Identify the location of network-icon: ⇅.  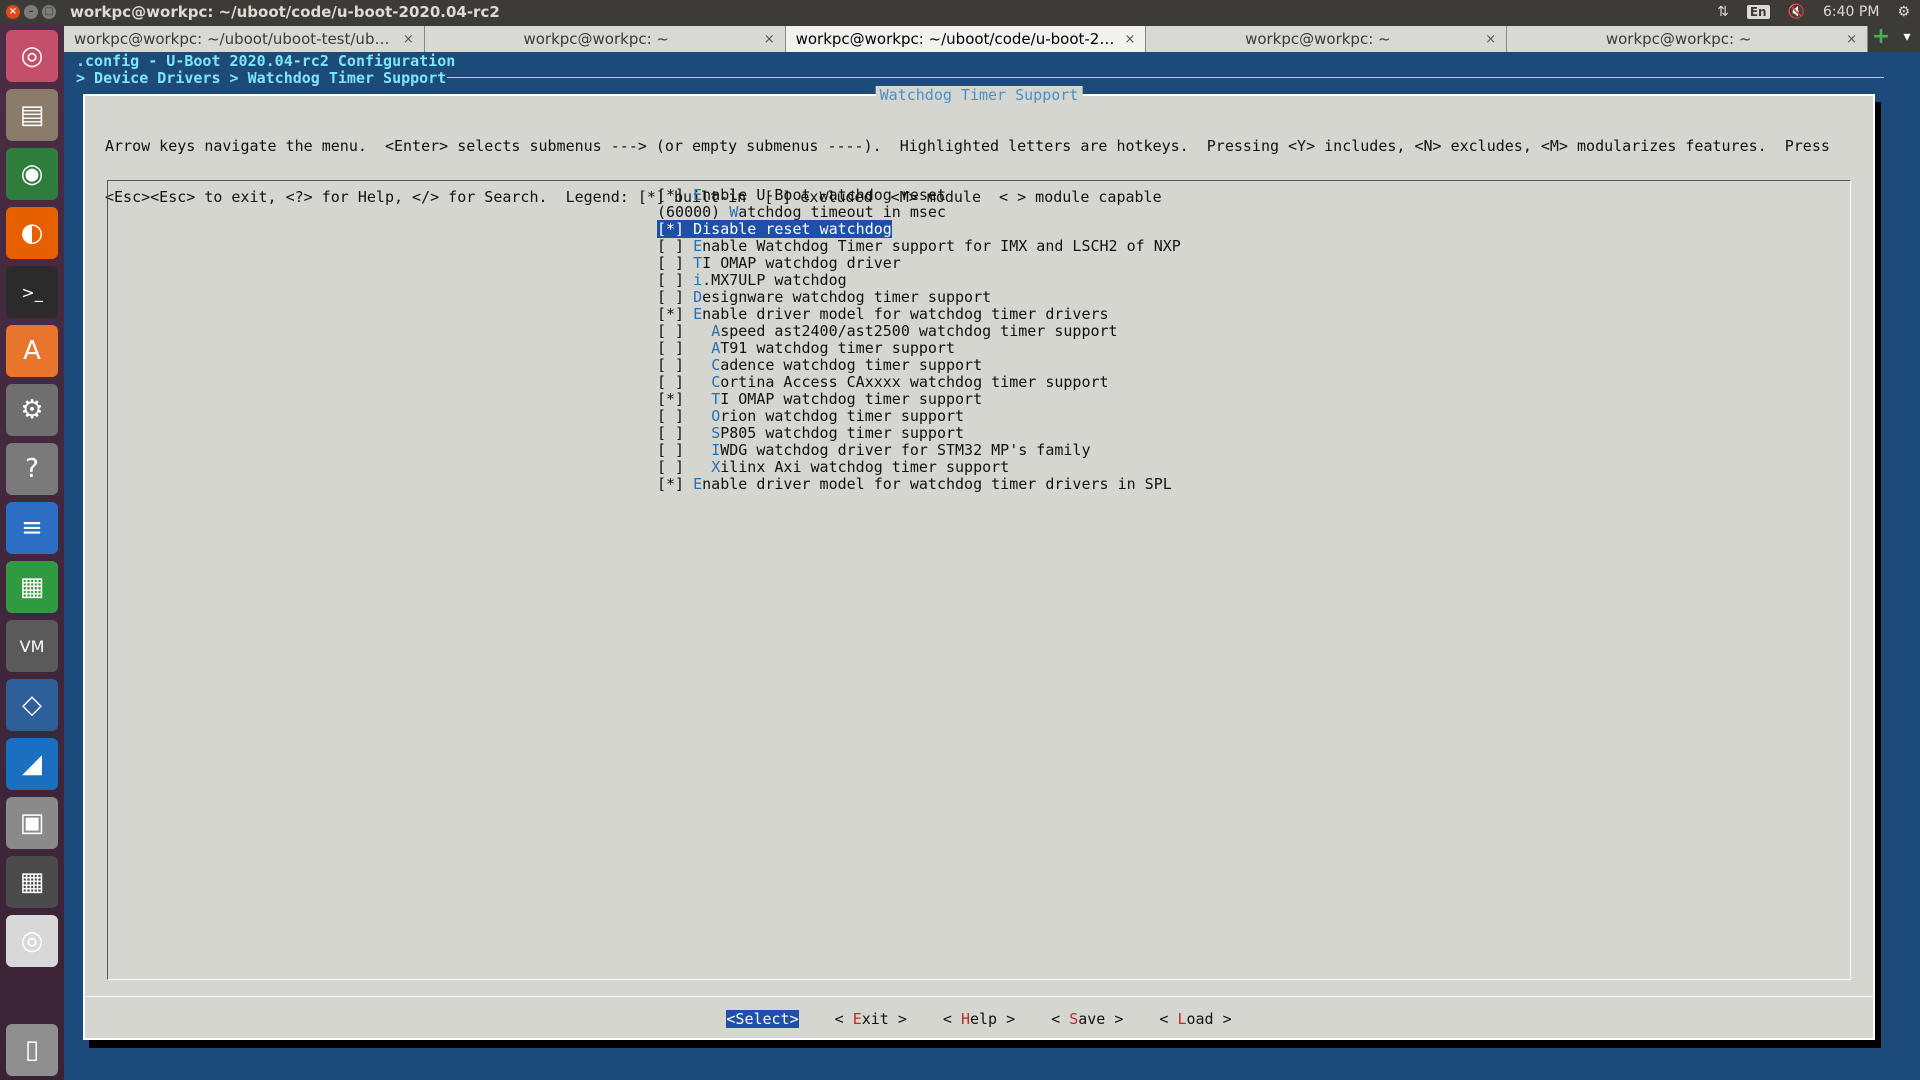
(1723, 12).